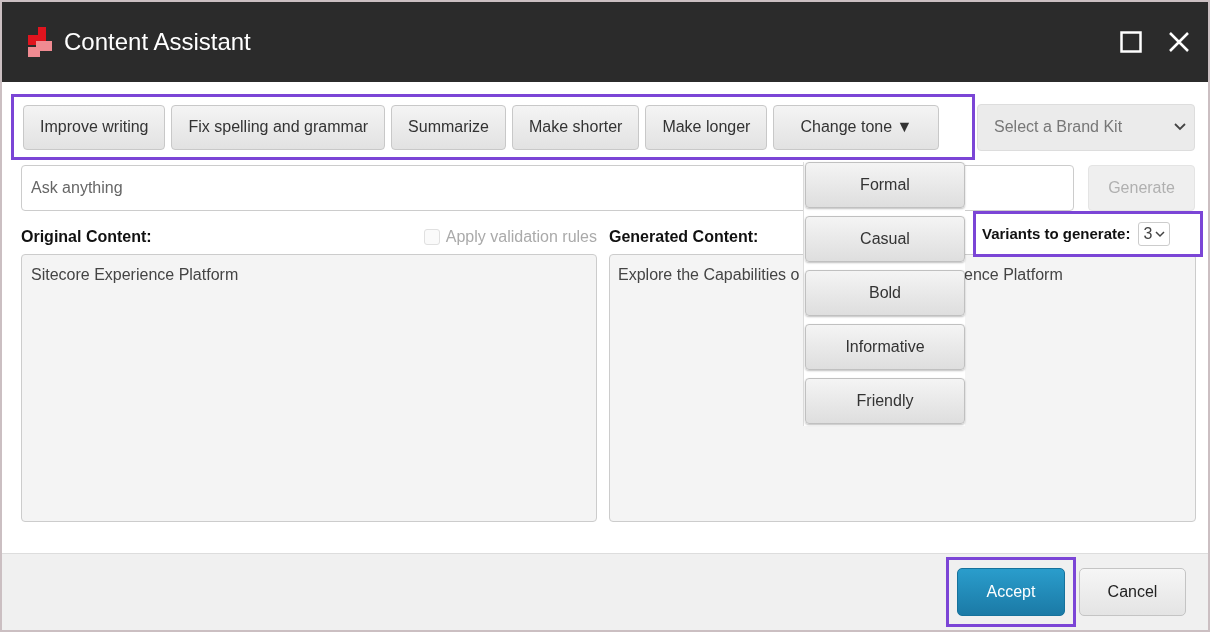  Describe the element at coordinates (1086, 127) in the screenshot. I see `brand-kit-select: Select a Brand Kit` at that location.